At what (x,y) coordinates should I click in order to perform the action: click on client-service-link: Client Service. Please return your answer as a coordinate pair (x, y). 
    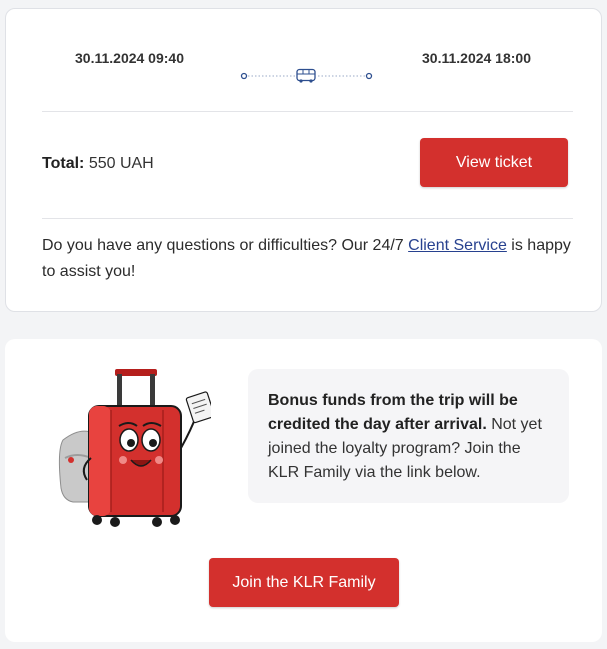
    Looking at the image, I should click on (457, 245).